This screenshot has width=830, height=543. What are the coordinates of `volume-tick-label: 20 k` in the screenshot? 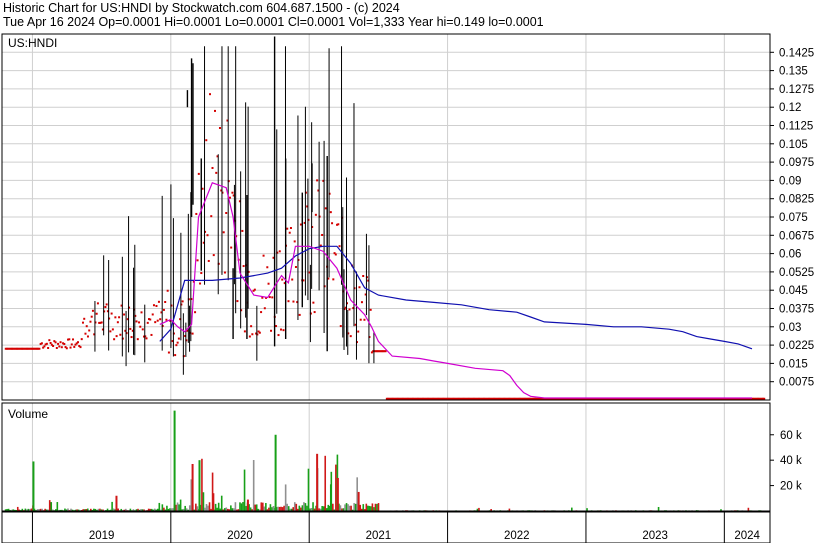 It's located at (791, 487).